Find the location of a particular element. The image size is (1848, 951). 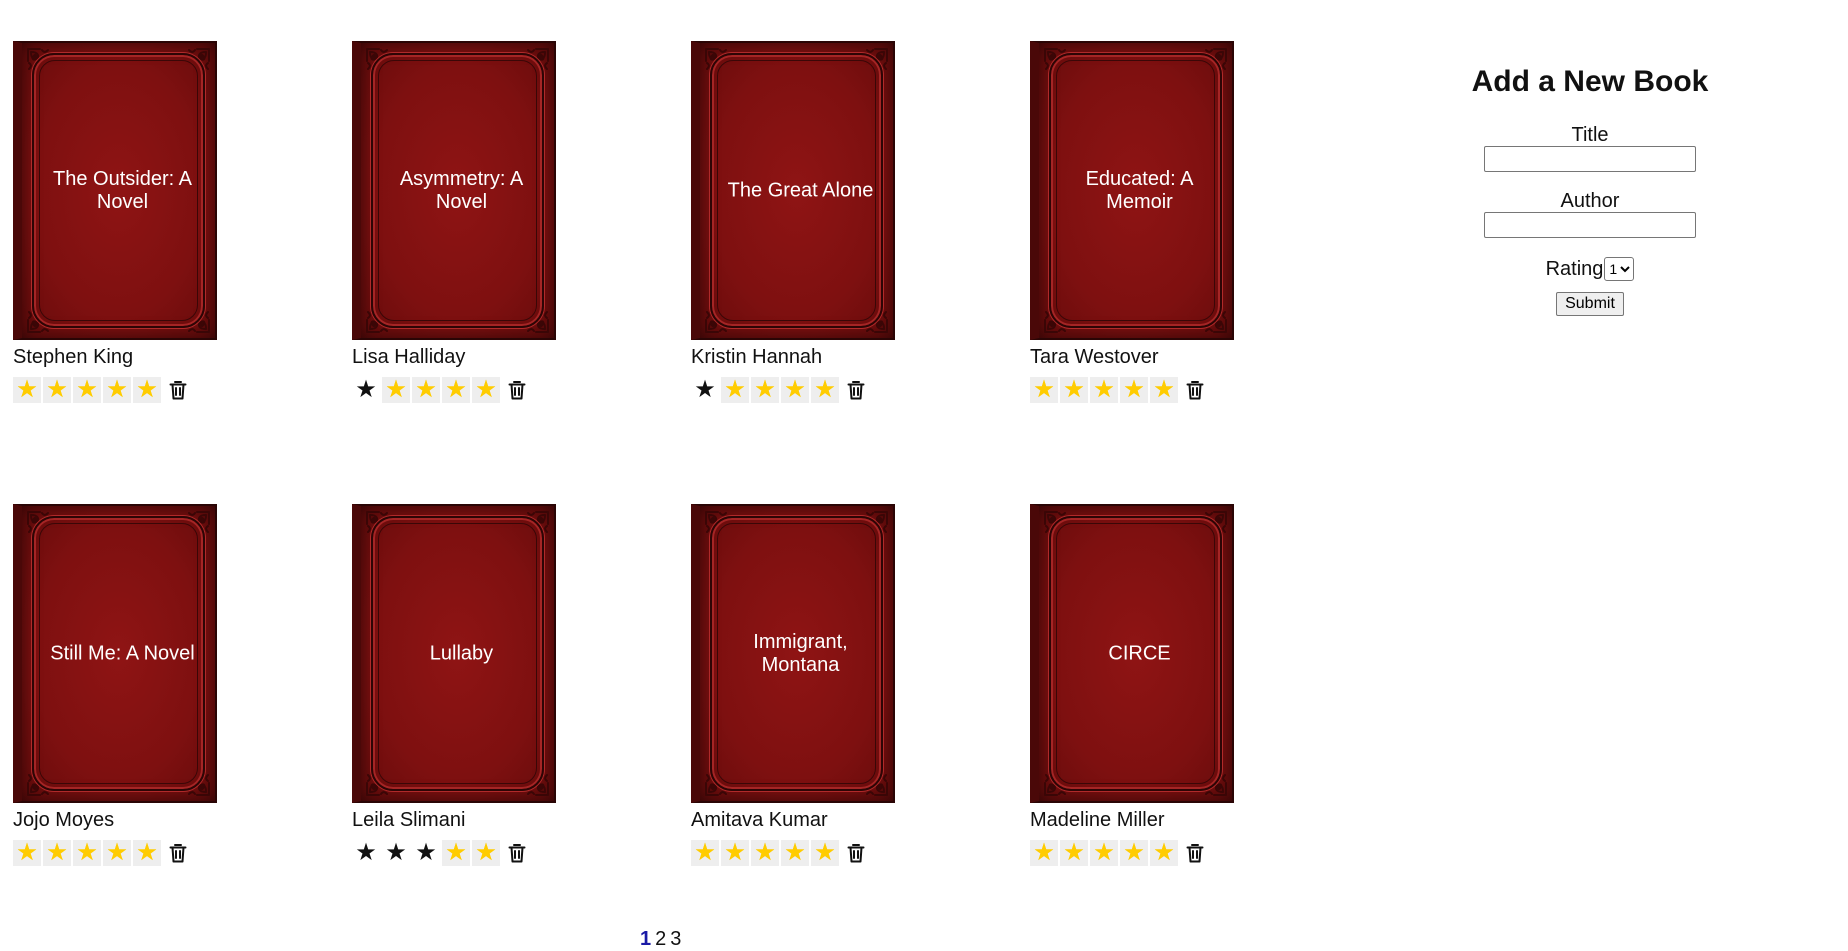

book-cover: Immigrant, Montana is located at coordinates (793, 653).